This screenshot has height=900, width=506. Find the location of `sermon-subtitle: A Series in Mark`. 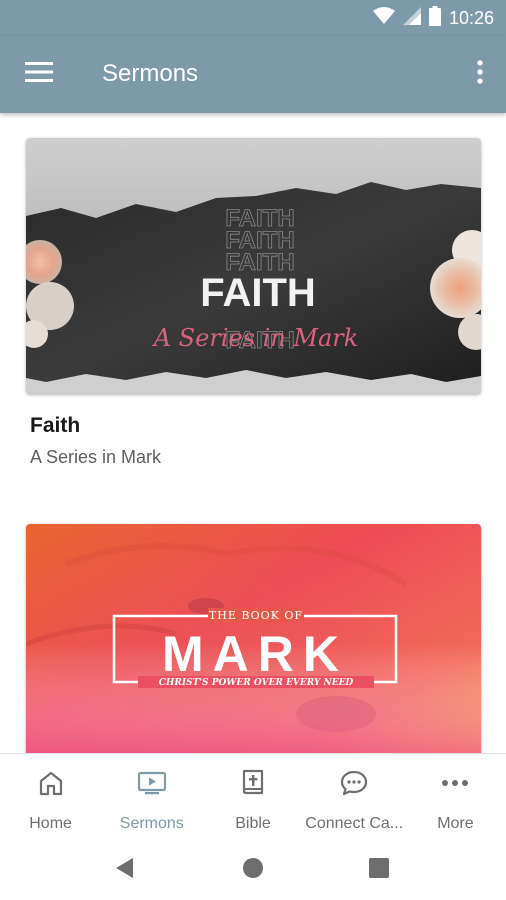

sermon-subtitle: A Series in Mark is located at coordinates (96, 457).